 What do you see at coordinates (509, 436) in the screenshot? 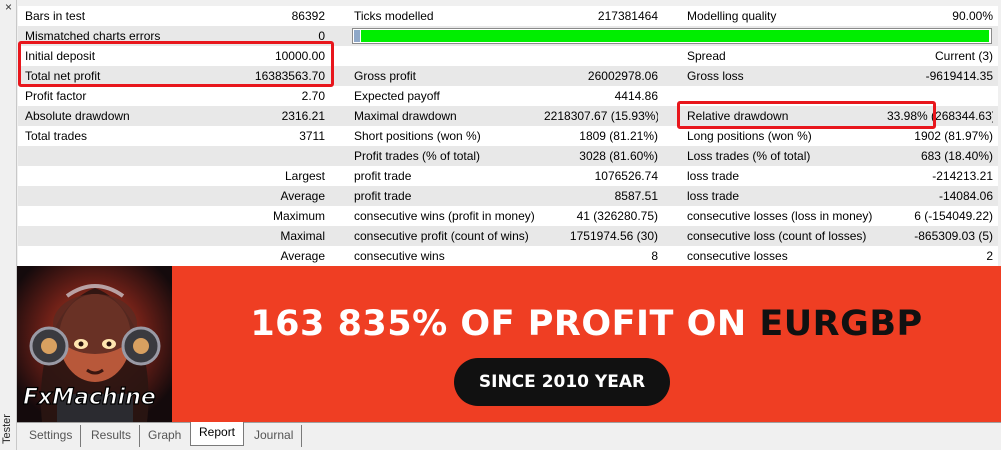
I see `tester-tab-bar: Settings Results Graph Report Journal` at bounding box center [509, 436].